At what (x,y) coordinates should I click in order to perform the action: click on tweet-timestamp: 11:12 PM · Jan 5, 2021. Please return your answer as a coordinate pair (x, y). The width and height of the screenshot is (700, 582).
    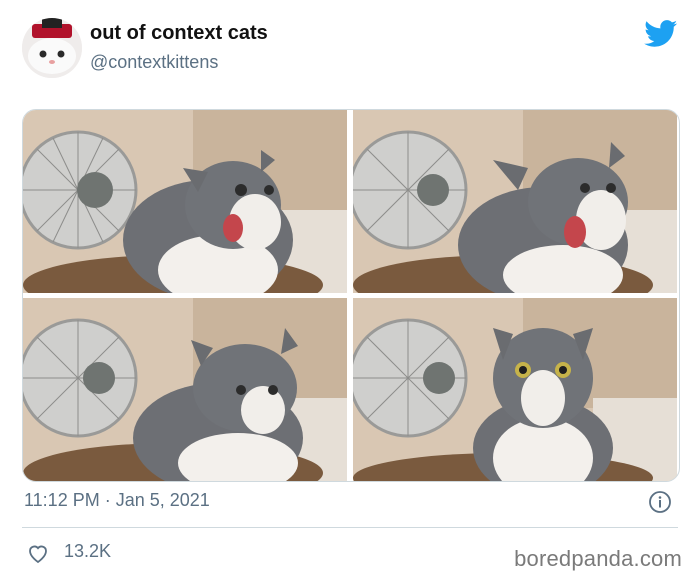
    Looking at the image, I should click on (117, 500).